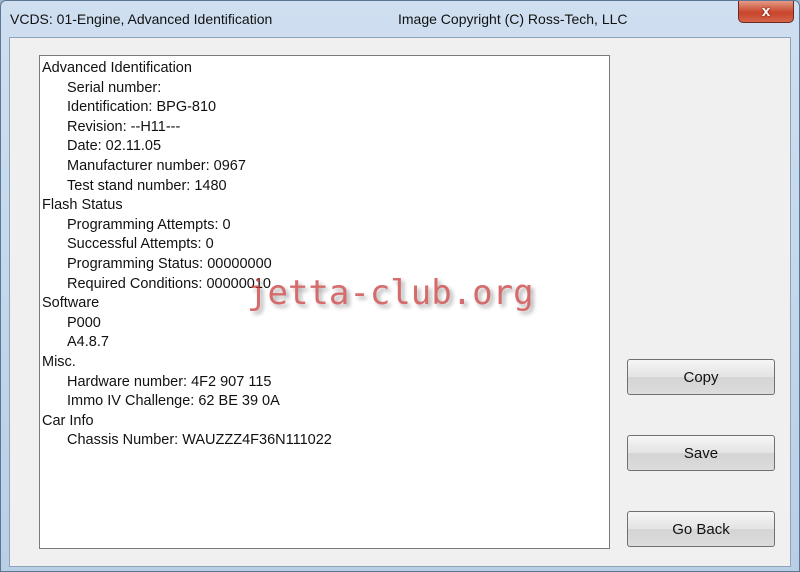 This screenshot has width=800, height=572. I want to click on info-line: Revision: --H11---, so click(124, 126).